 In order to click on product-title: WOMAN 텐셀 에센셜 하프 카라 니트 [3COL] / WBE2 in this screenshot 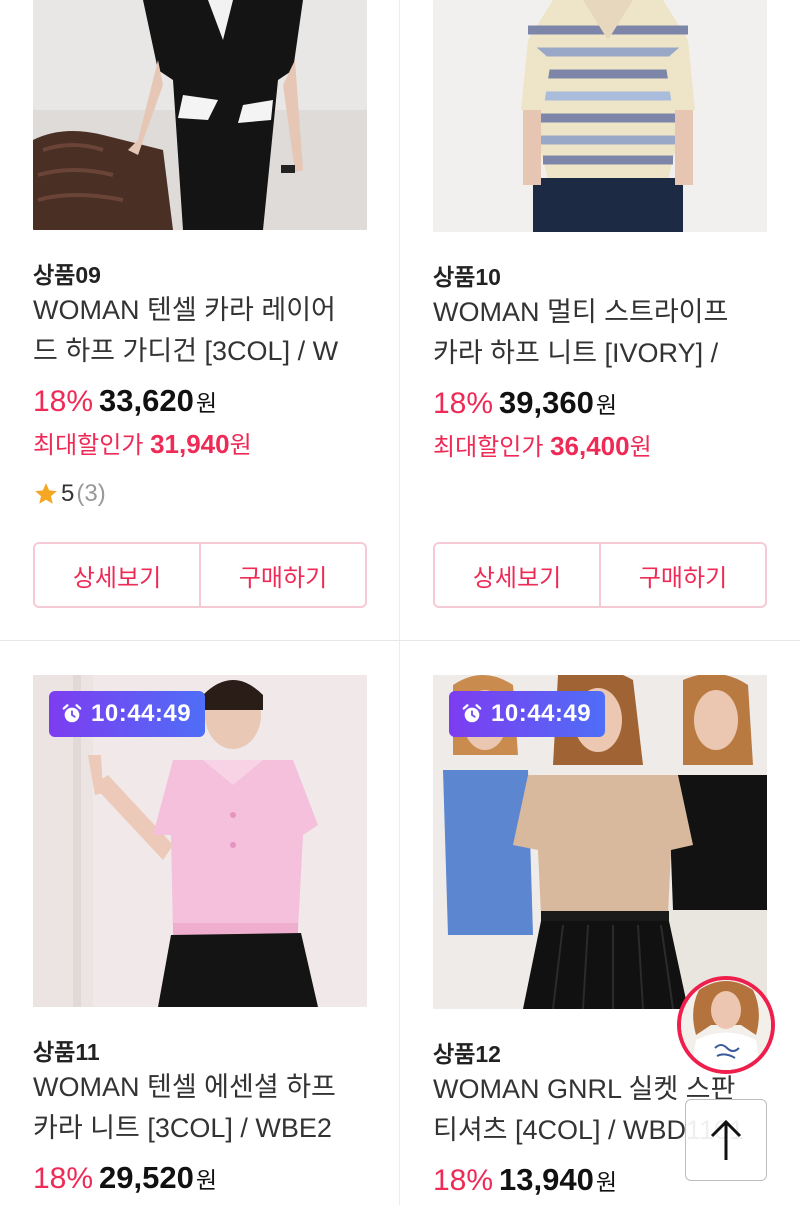, I will do `click(200, 1108)`.